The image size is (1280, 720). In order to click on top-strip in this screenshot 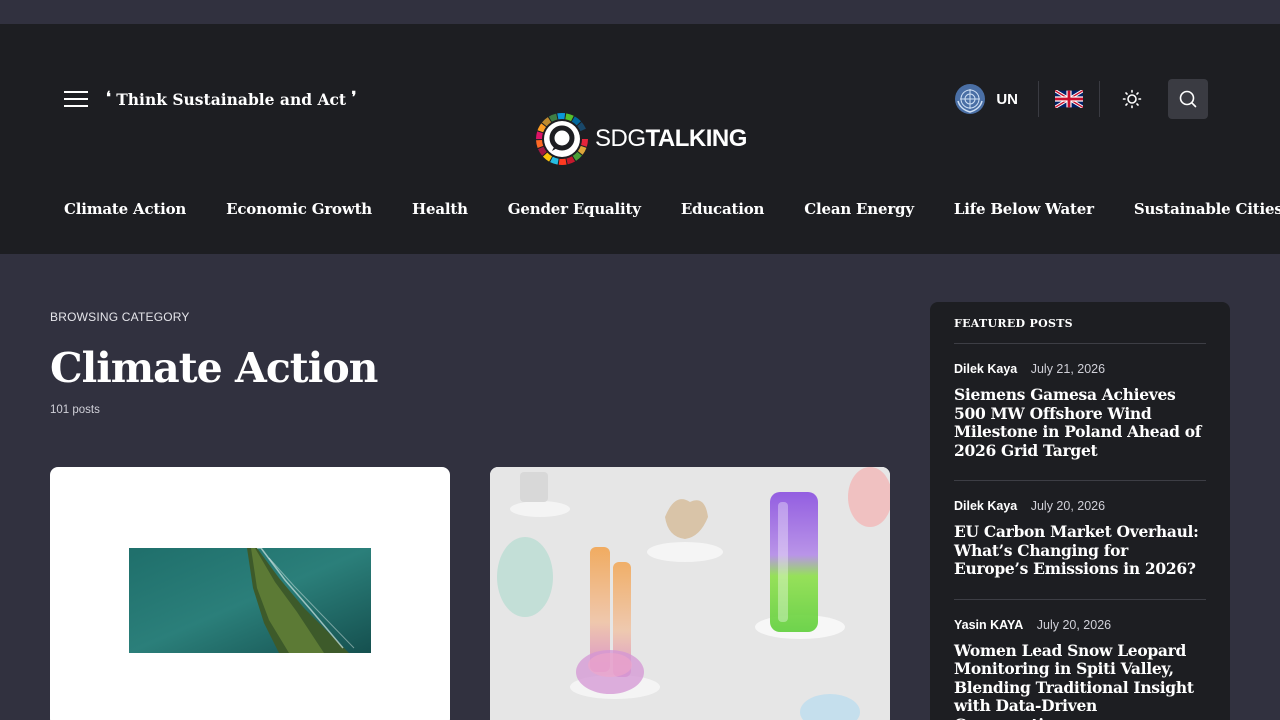, I will do `click(640, 12)`.